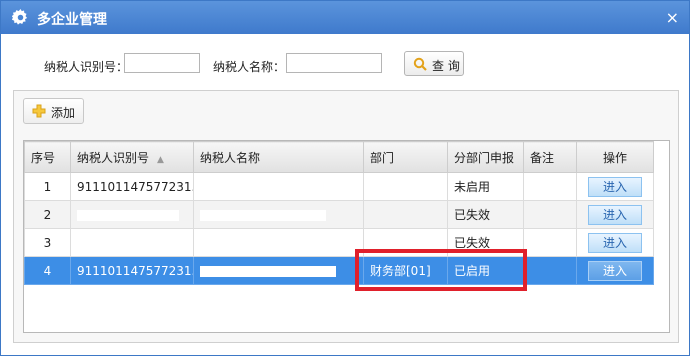  What do you see at coordinates (72, 20) in the screenshot?
I see `dialog-title: 多企业管理` at bounding box center [72, 20].